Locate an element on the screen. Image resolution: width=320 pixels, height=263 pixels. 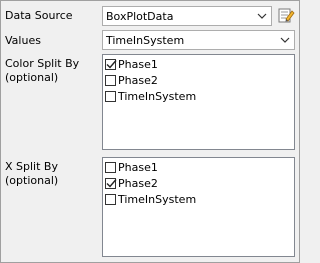
values-value: TimeInSystem is located at coordinates (145, 40).